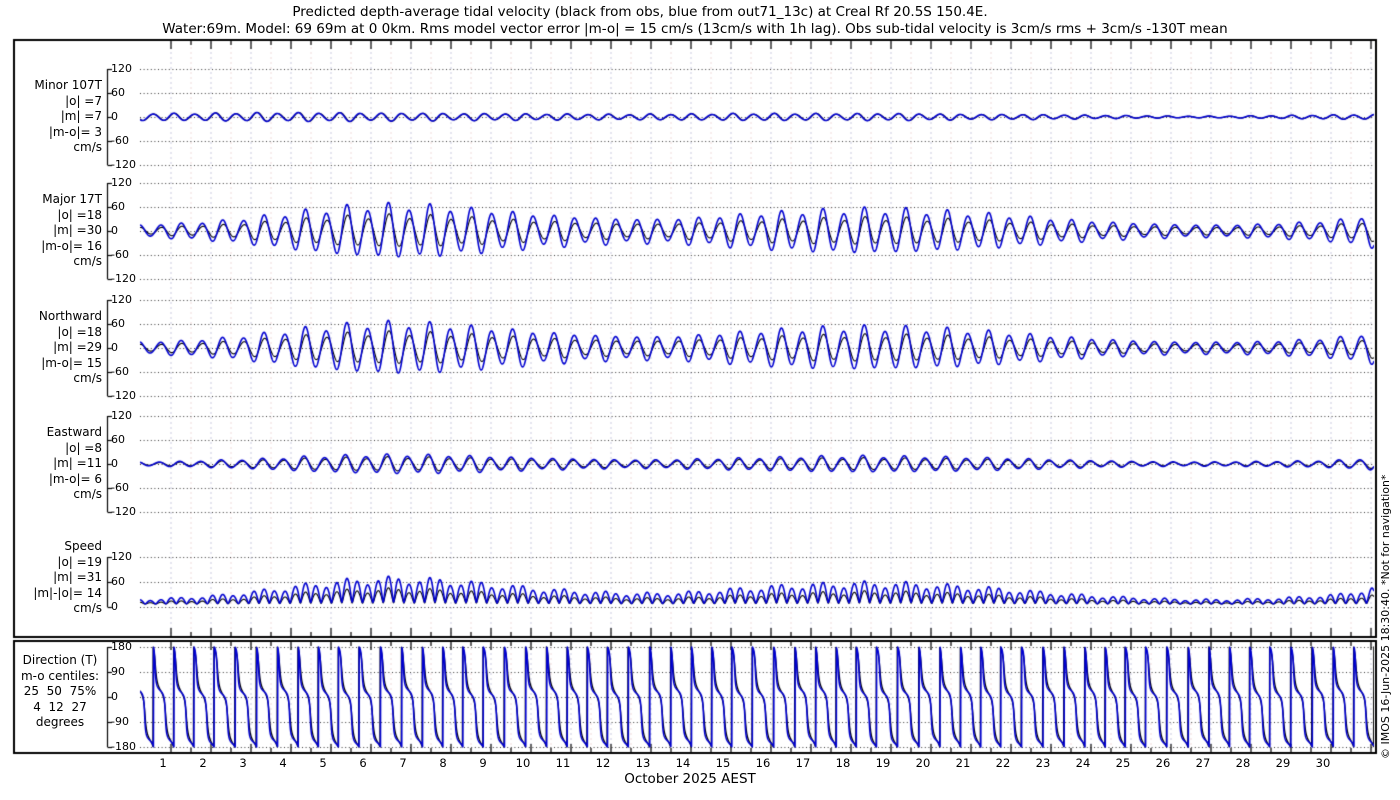 The height and width of the screenshot is (800, 1400). I want to click on speed-ytick-label: 60, so click(118, 581).